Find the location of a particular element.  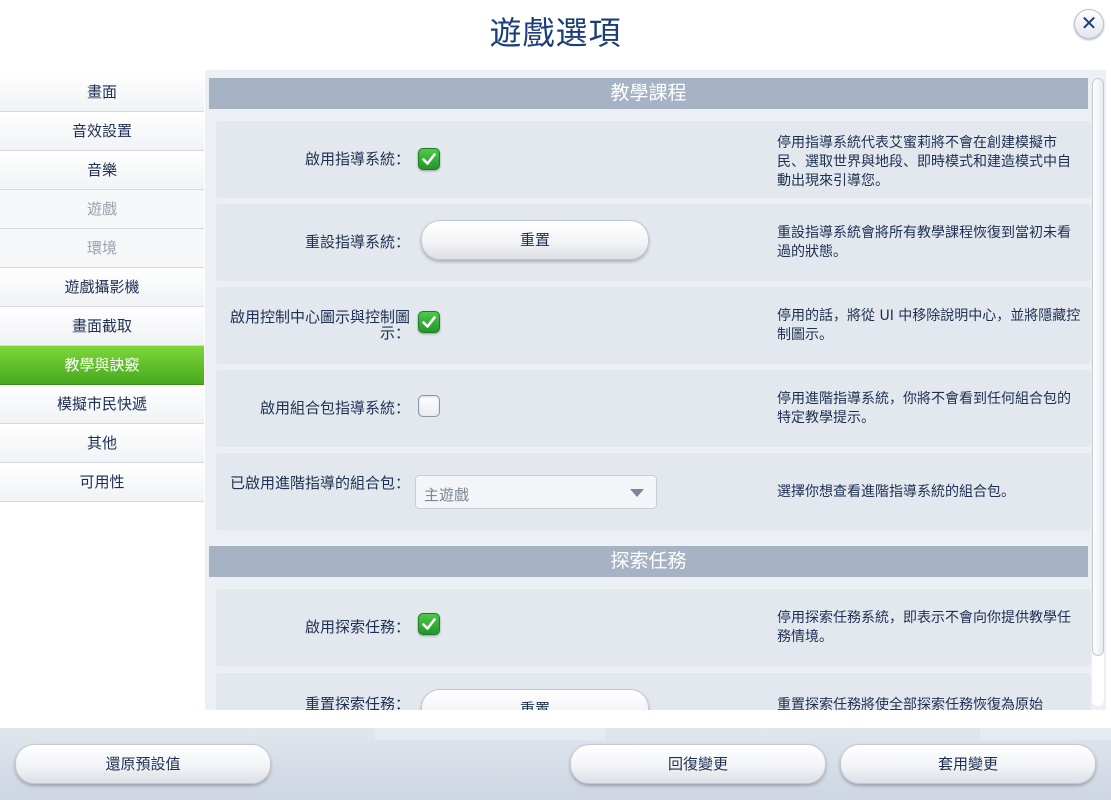

setting-label: 啟用探索任務： is located at coordinates (357, 627).